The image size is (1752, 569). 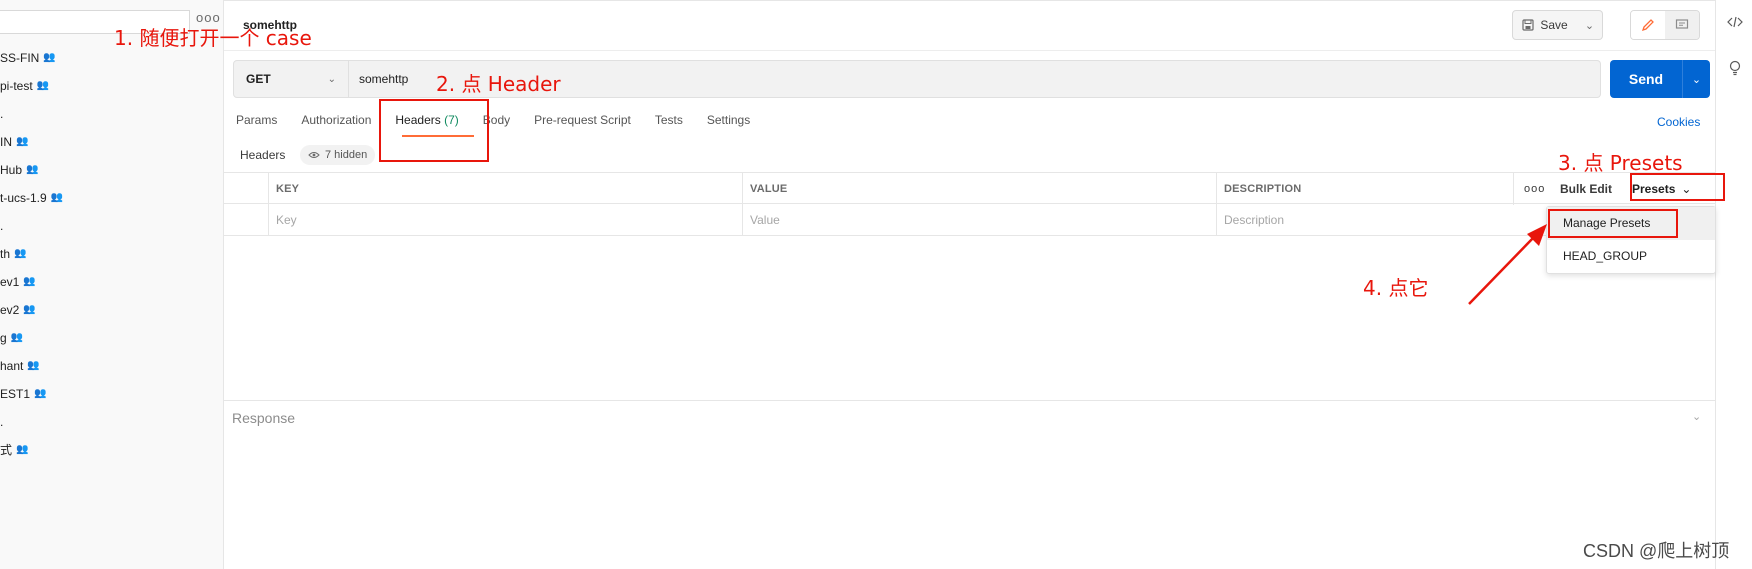 What do you see at coordinates (111, 310) in the screenshot?
I see `sidebar-item: ev2 👥` at bounding box center [111, 310].